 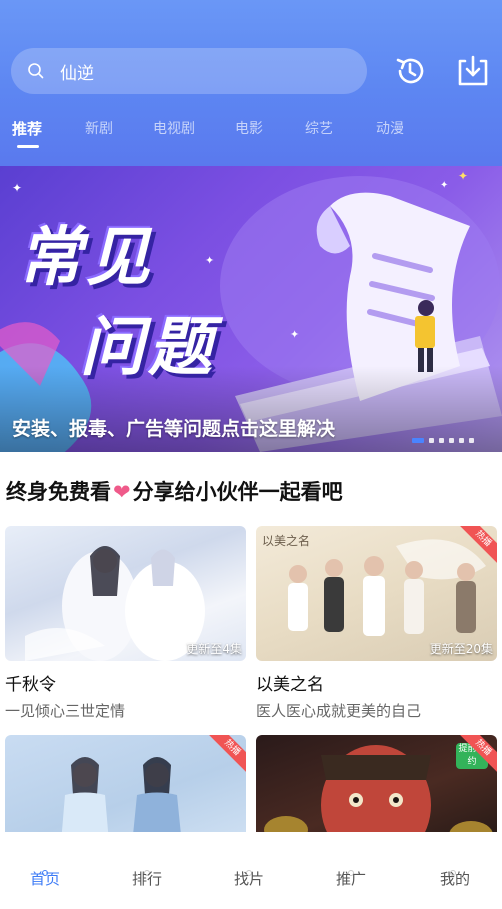 What do you see at coordinates (249, 878) in the screenshot?
I see `nav-discover: 找片` at bounding box center [249, 878].